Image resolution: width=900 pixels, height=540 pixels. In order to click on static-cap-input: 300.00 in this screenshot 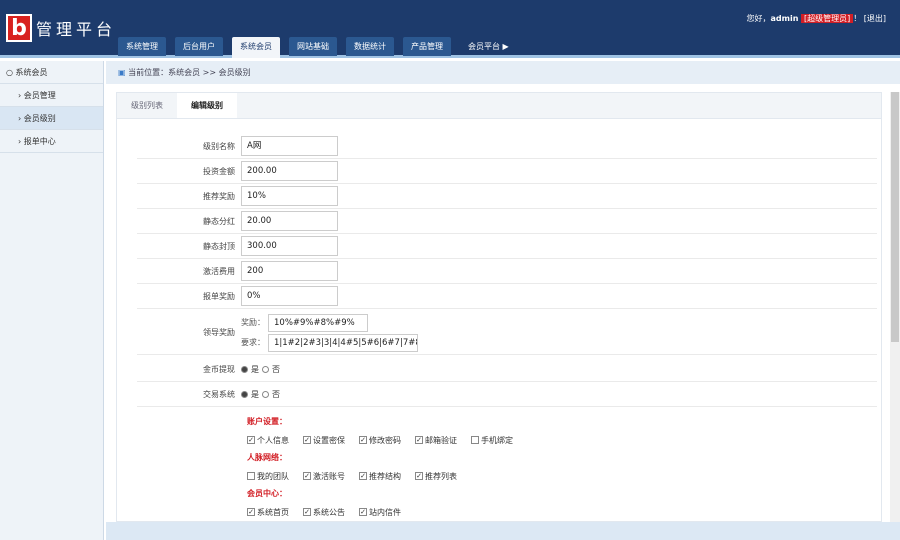, I will do `click(289, 246)`.